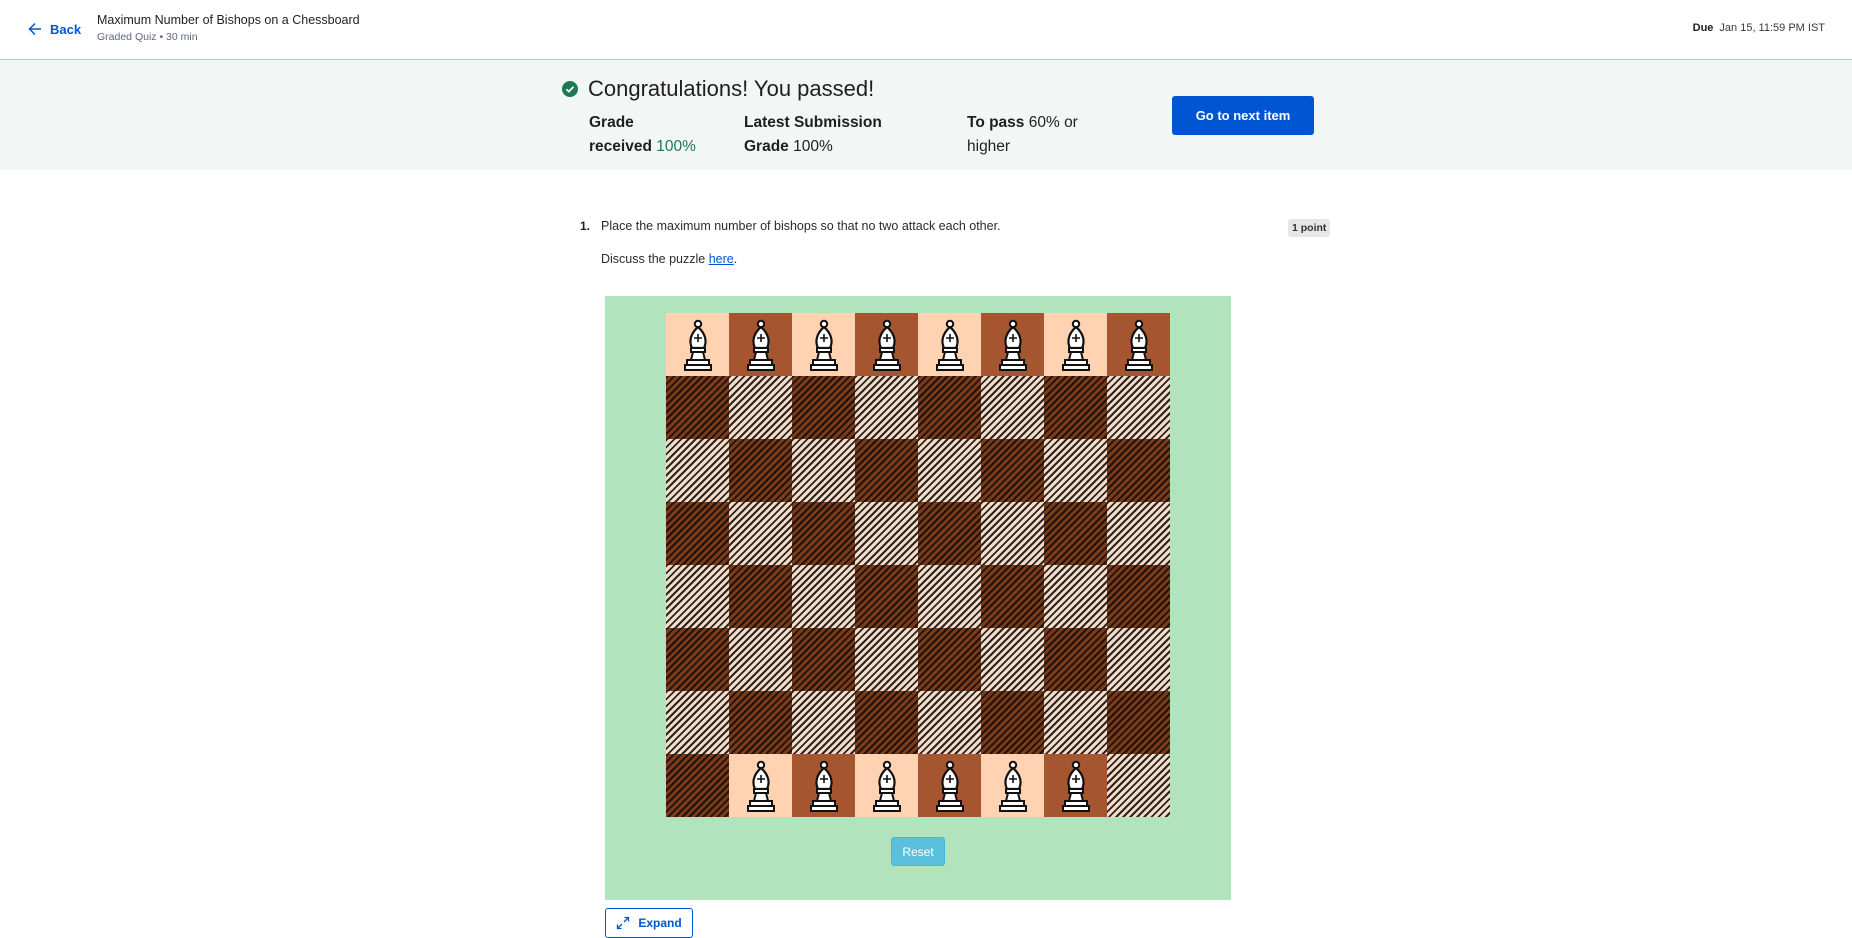  Describe the element at coordinates (1243, 115) in the screenshot. I see `go-to-next-item-button: Go to next item` at that location.